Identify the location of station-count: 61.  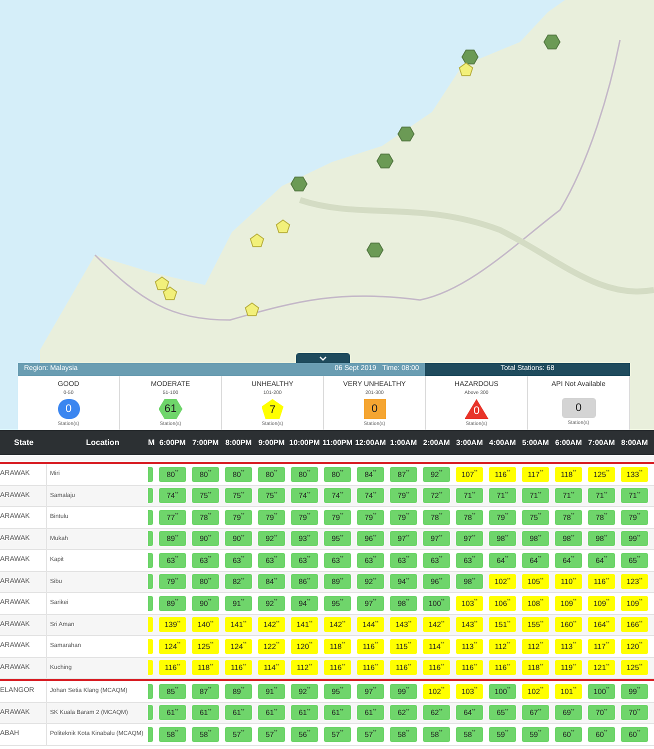
(170, 409).